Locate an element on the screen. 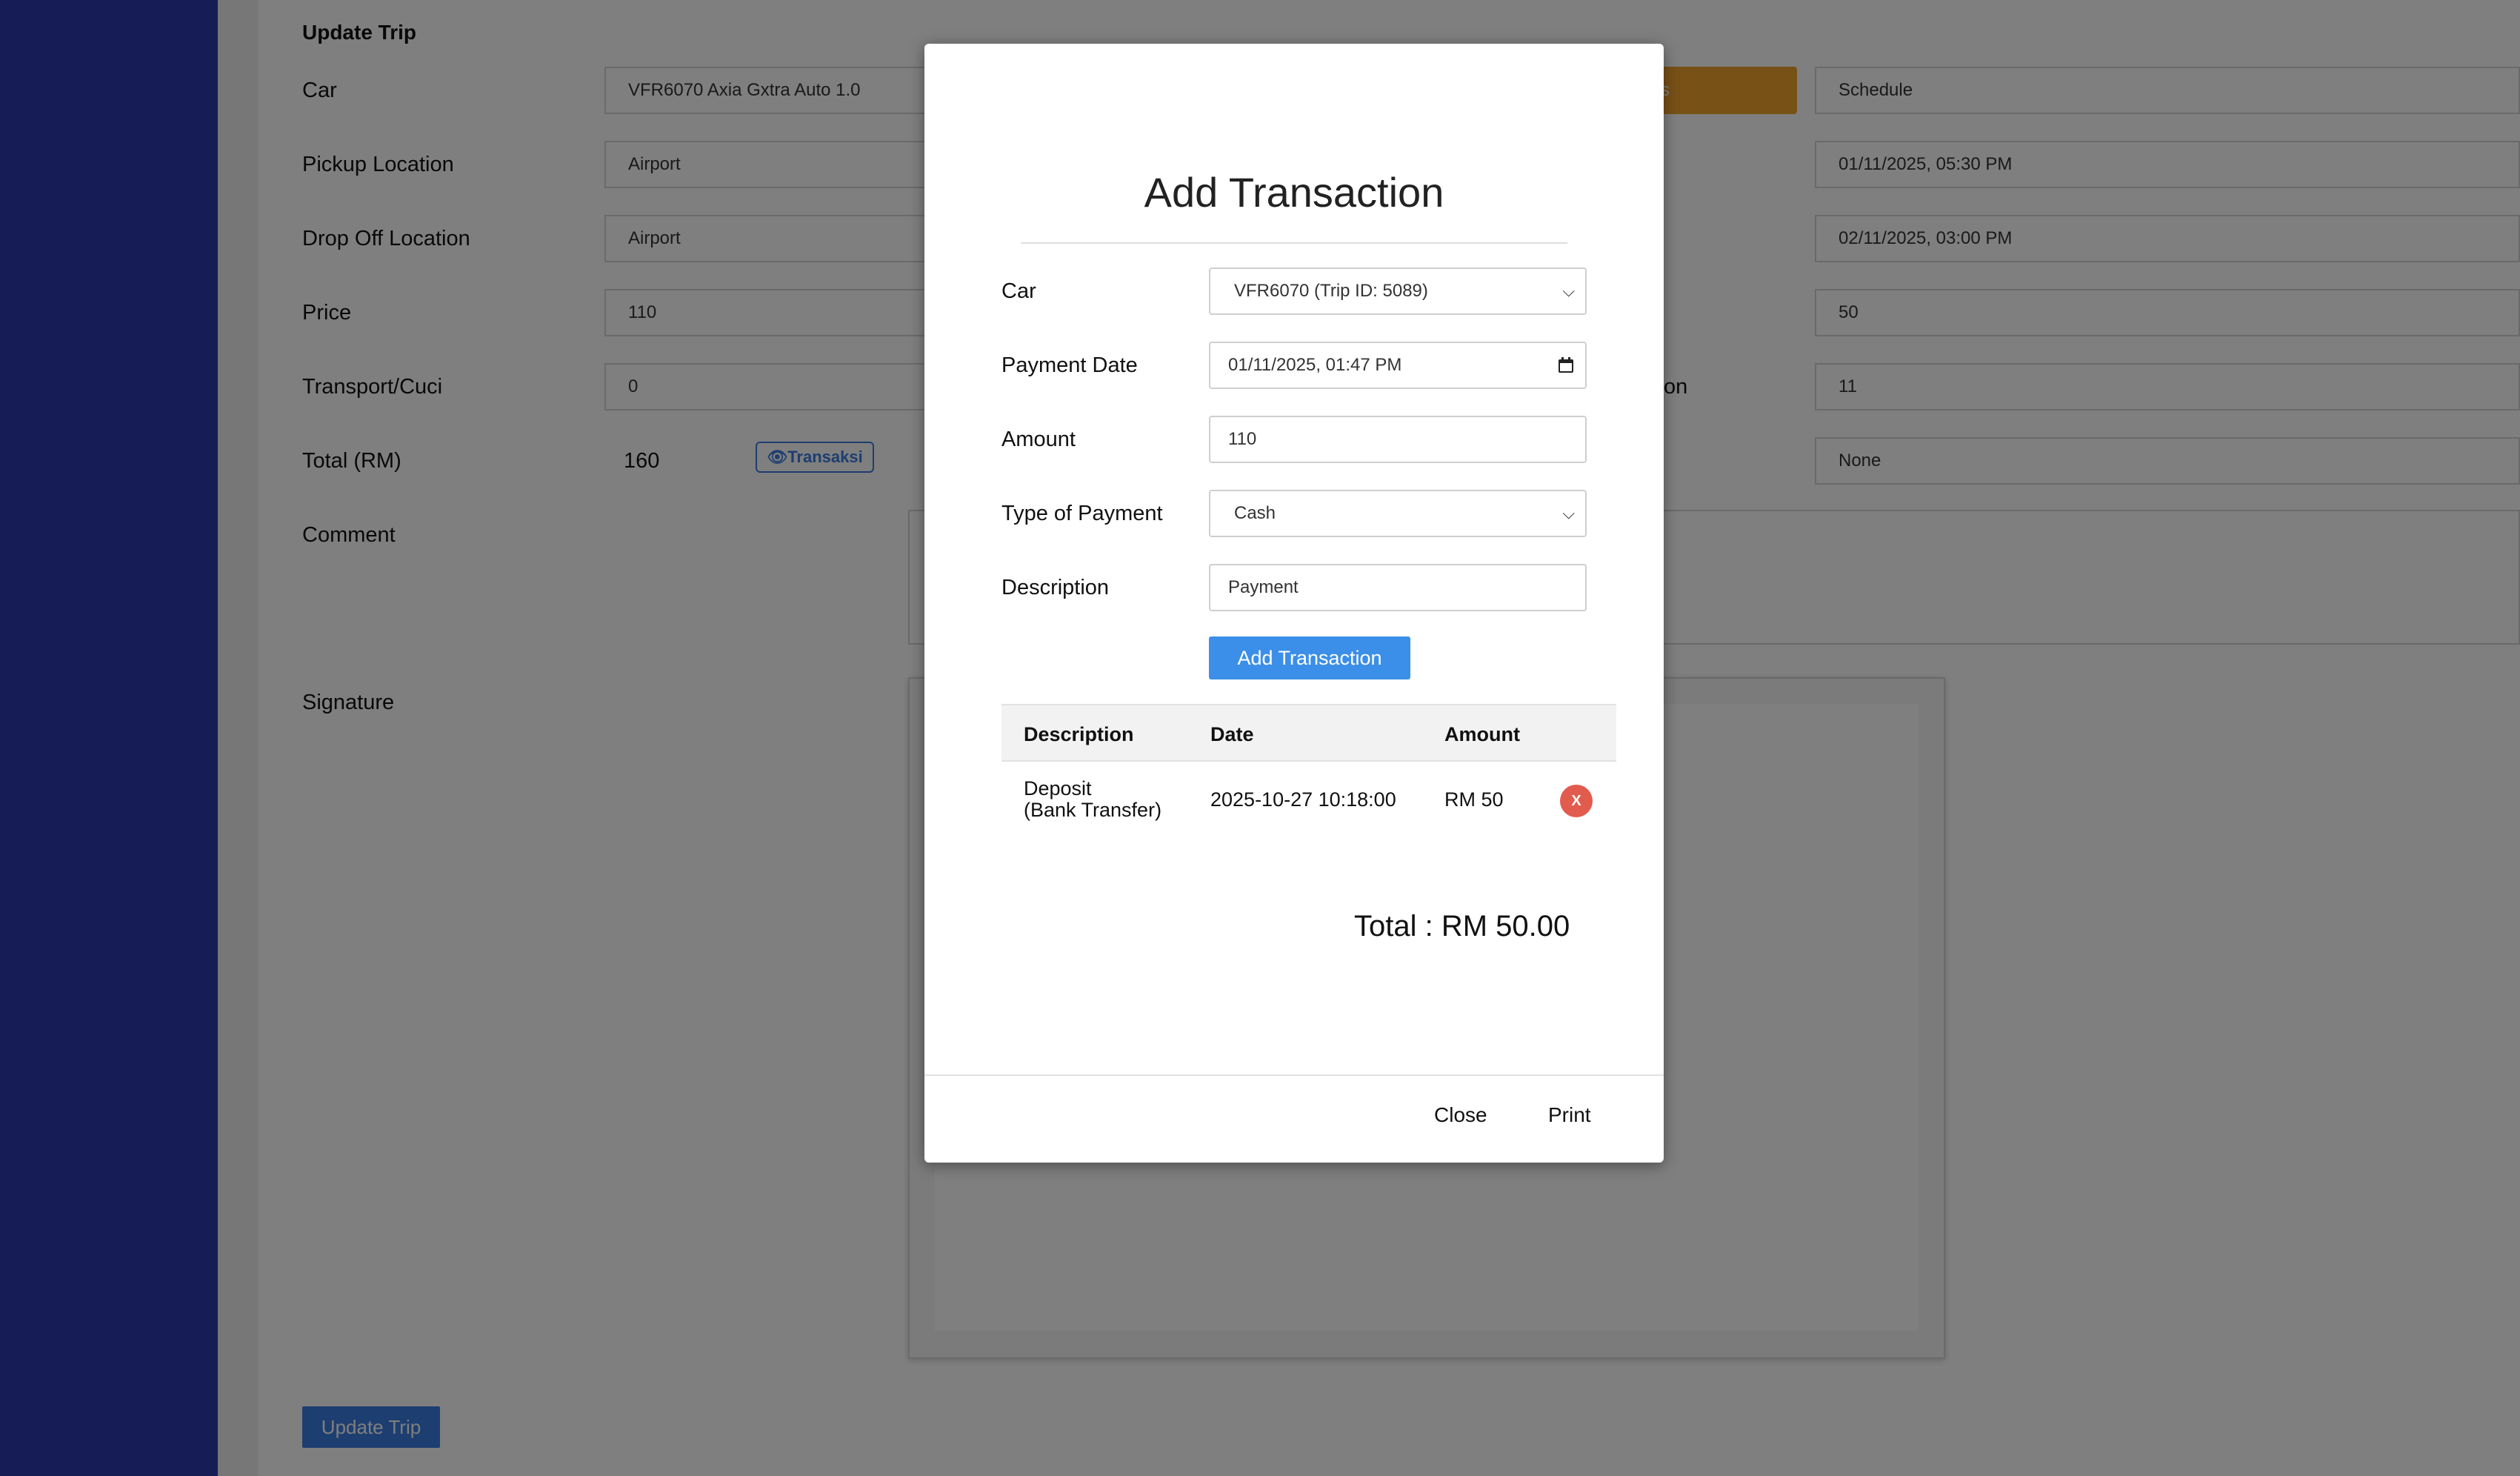 The image size is (2520, 1476). header-description: Description is located at coordinates (1079, 734).